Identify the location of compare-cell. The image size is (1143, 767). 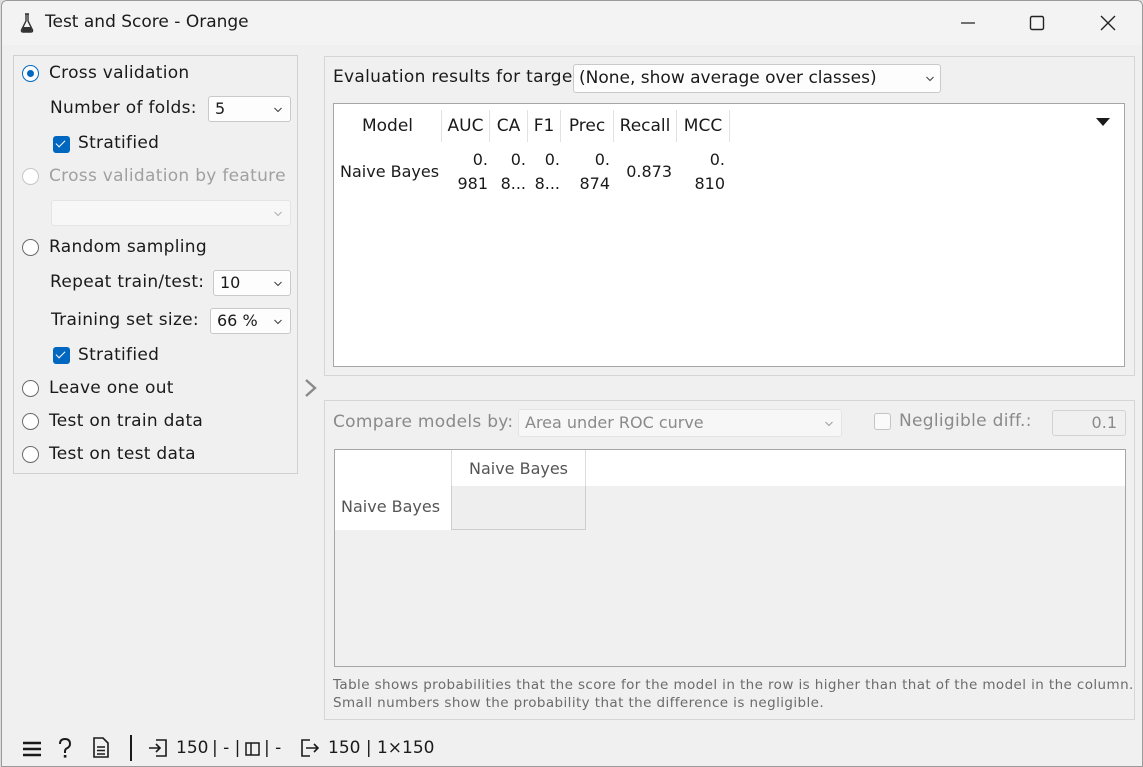
(518, 508).